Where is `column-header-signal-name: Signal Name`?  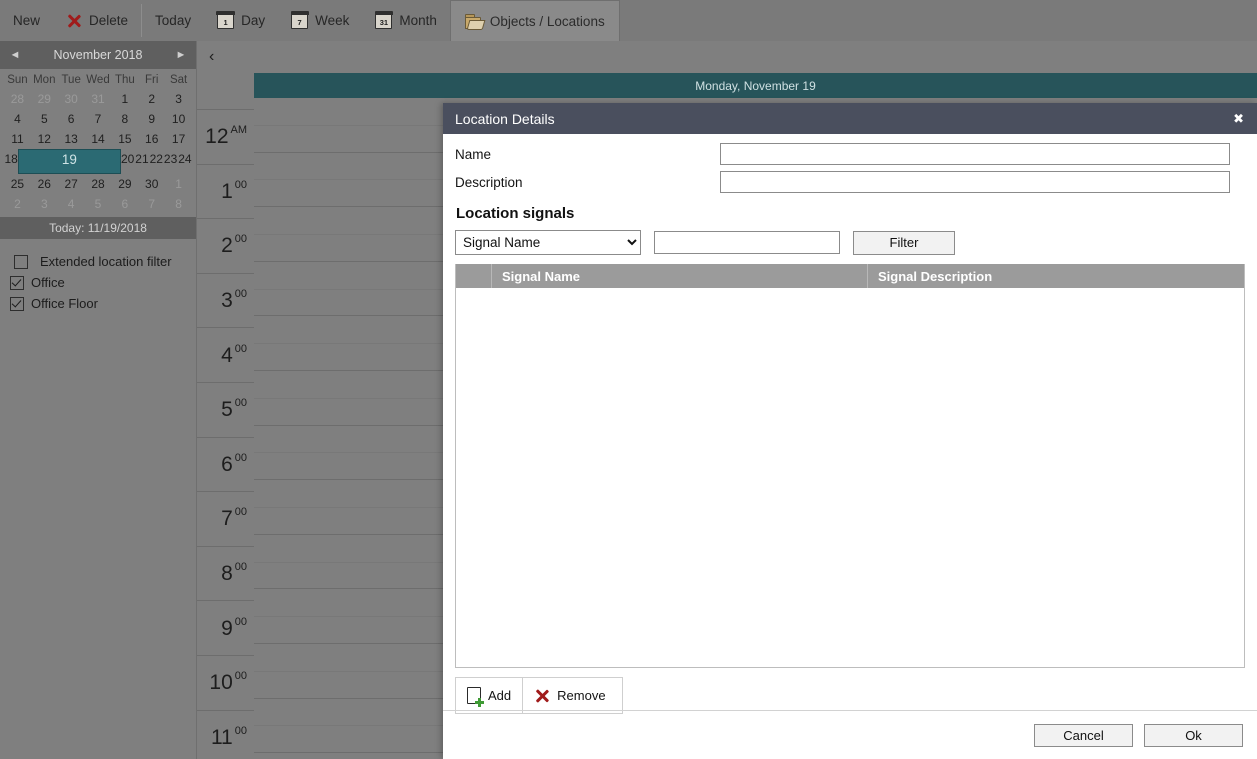
column-header-signal-name: Signal Name is located at coordinates (680, 276).